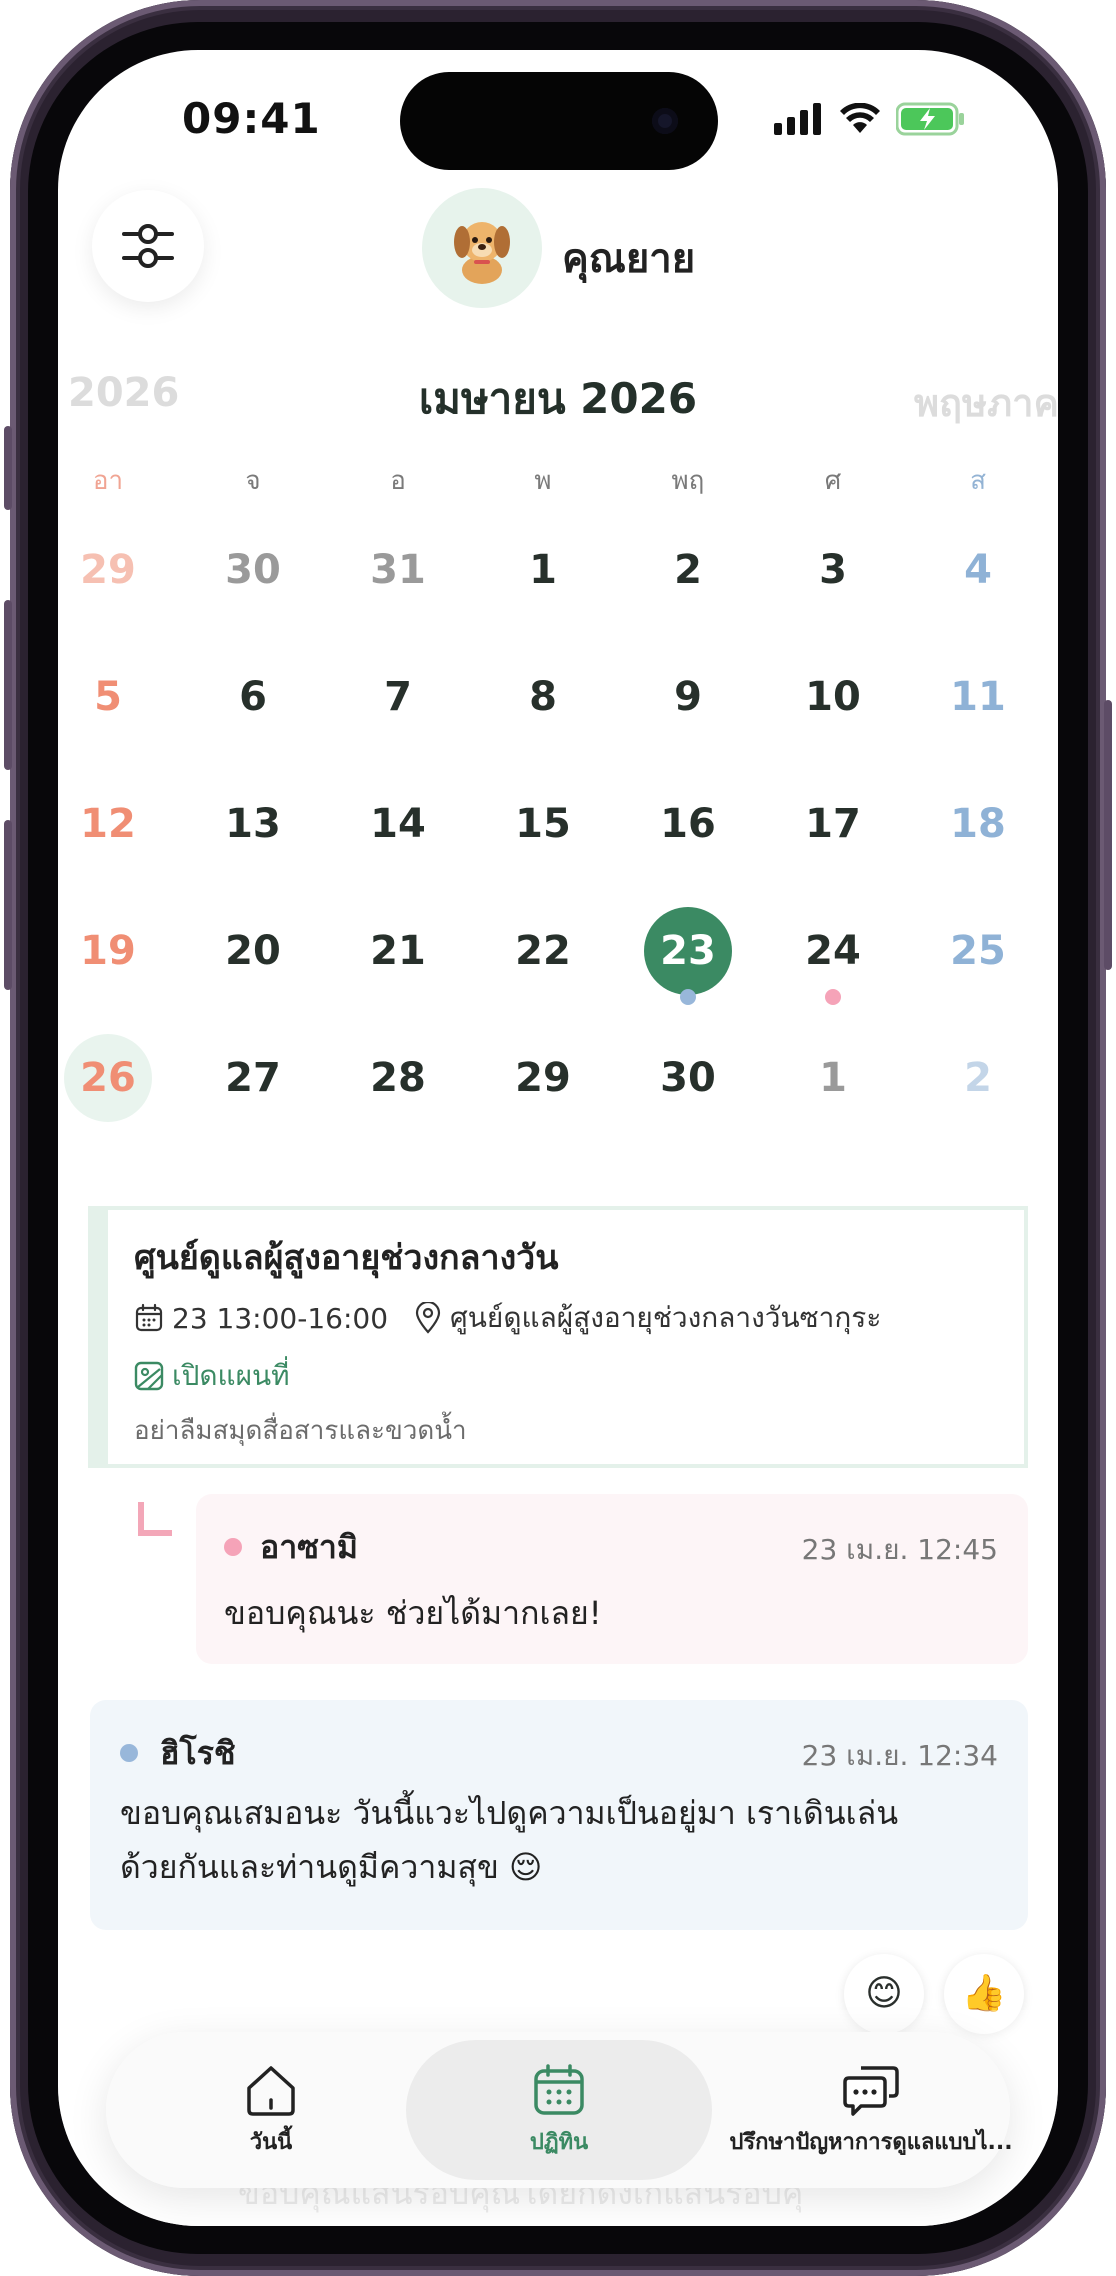 Image resolution: width=1116 pixels, height=2276 pixels. What do you see at coordinates (978, 951) in the screenshot?
I see `calendar-day: 25` at bounding box center [978, 951].